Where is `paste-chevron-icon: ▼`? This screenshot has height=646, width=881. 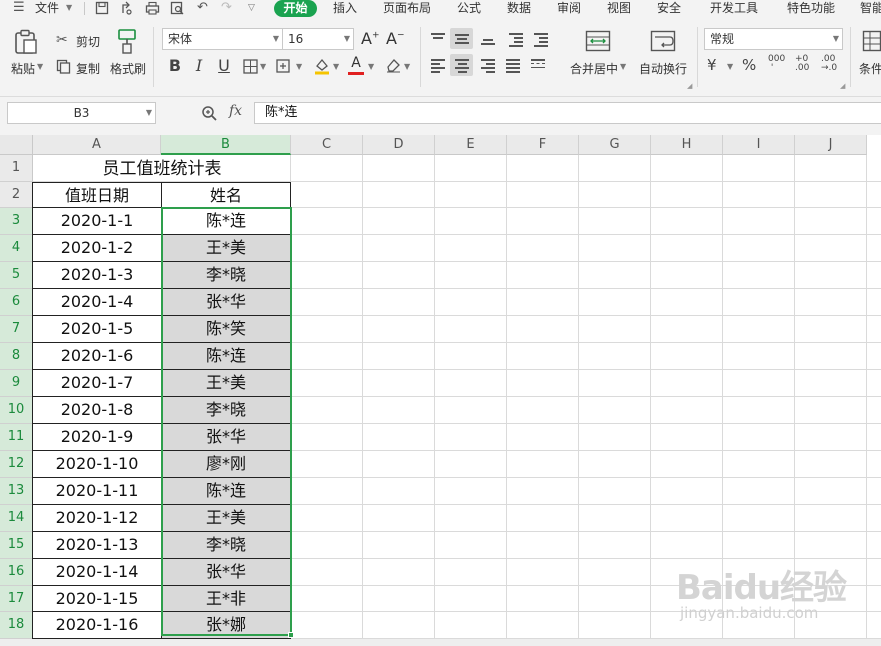
paste-chevron-icon: ▼ is located at coordinates (40, 66).